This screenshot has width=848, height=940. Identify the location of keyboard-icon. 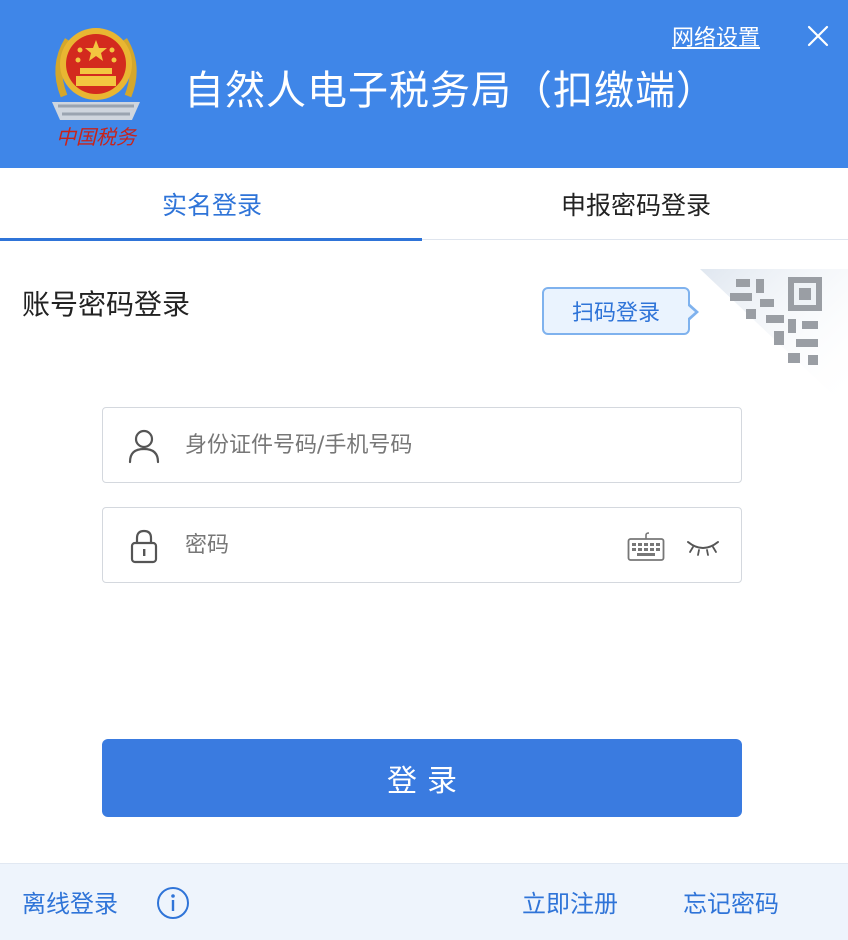
(646, 547).